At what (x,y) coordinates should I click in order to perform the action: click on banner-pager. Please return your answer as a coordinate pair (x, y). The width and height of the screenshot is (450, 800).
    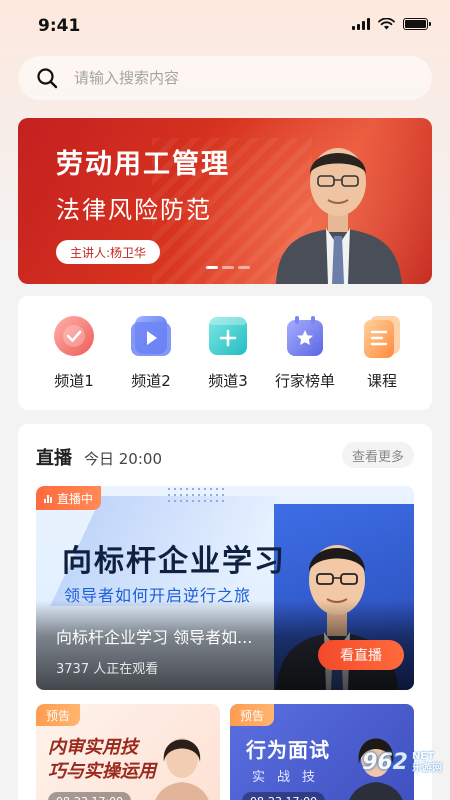
    Looking at the image, I should click on (228, 267).